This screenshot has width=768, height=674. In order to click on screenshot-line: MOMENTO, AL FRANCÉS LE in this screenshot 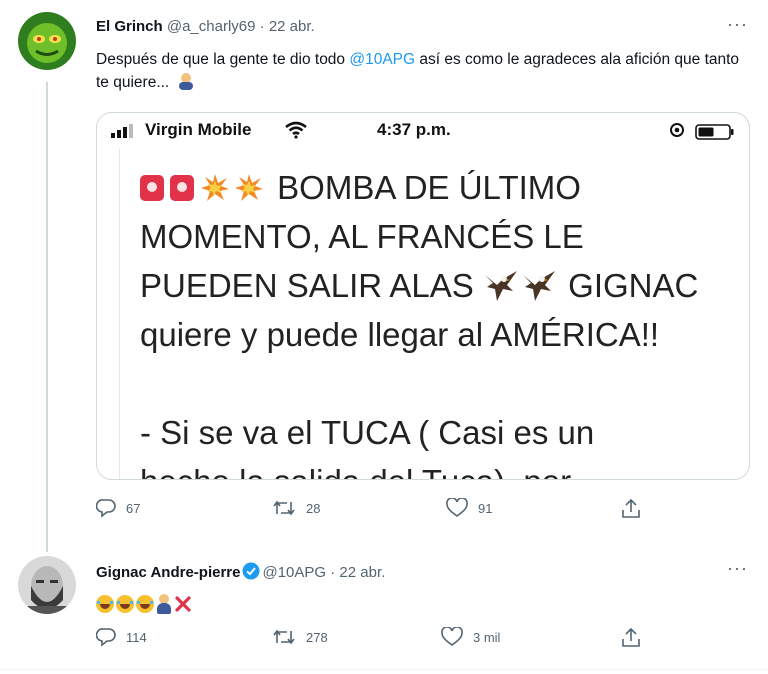, I will do `click(362, 236)`.